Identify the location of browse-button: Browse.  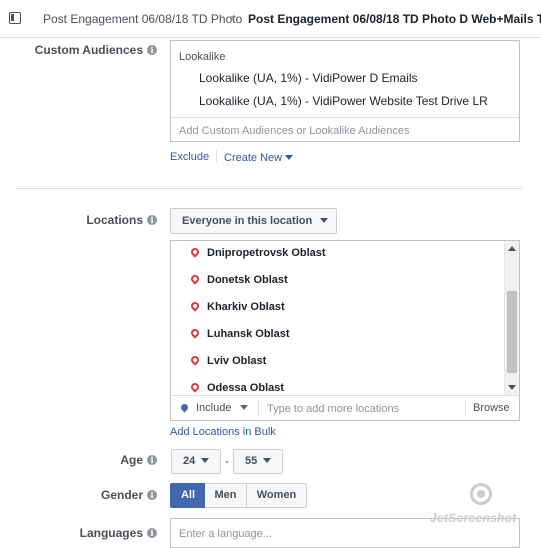
(491, 408).